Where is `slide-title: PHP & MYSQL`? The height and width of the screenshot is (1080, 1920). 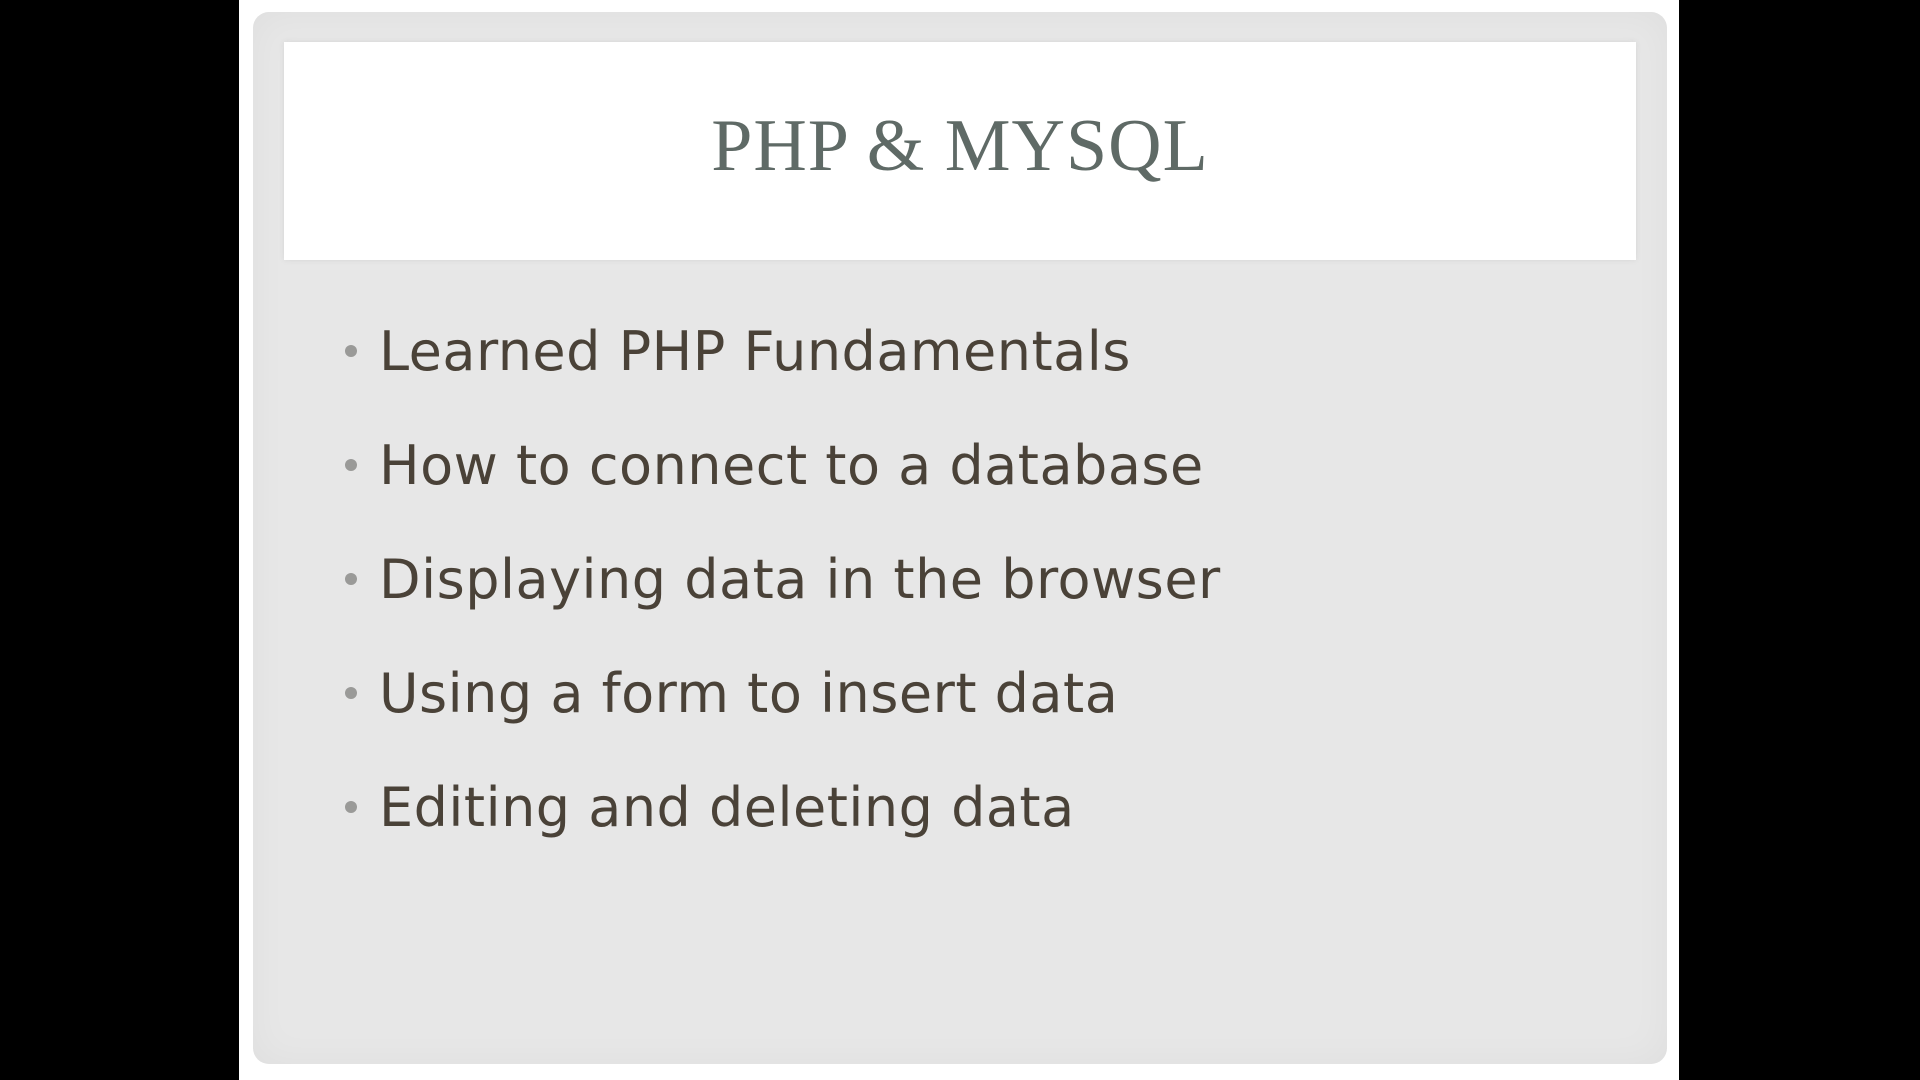
slide-title: PHP & MYSQL is located at coordinates (960, 145).